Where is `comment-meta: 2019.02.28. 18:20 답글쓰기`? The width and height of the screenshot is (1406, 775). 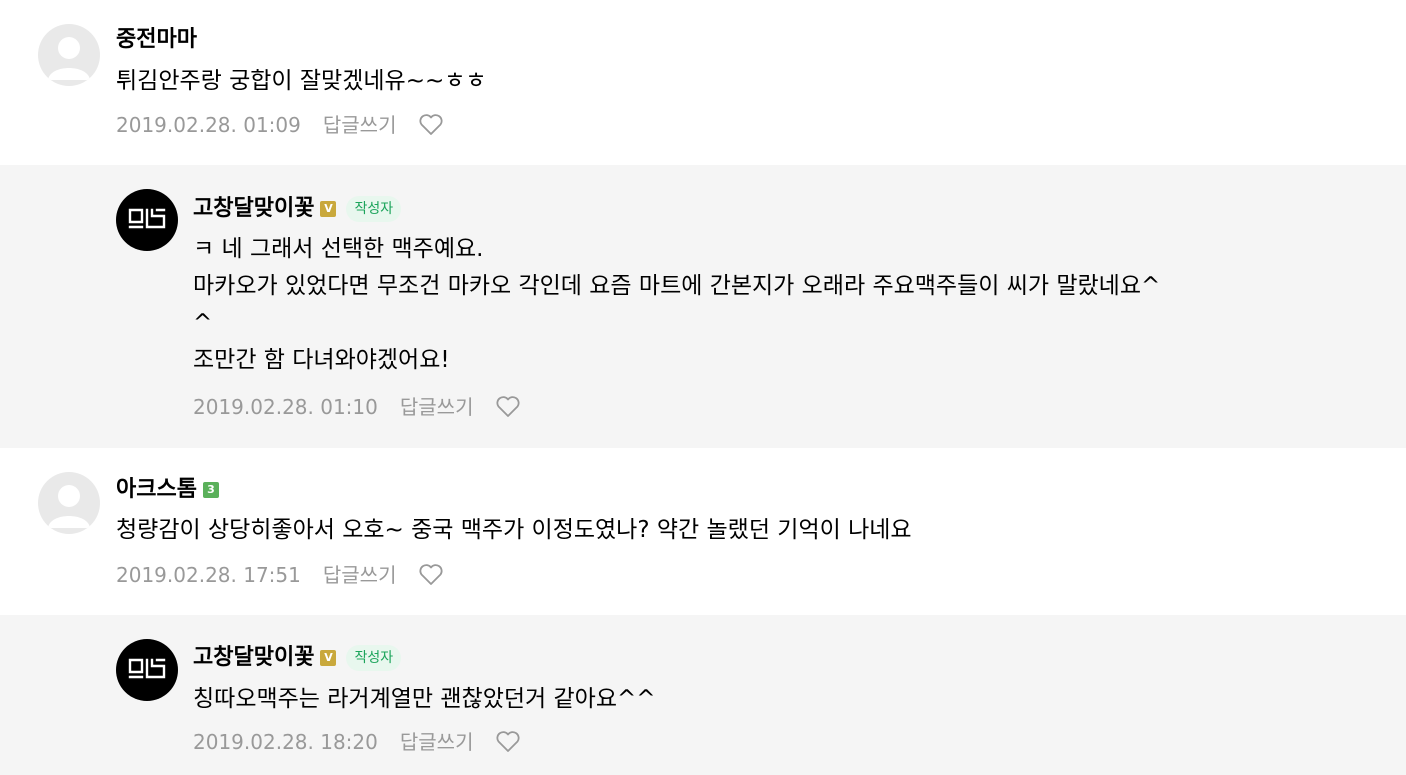
comment-meta: 2019.02.28. 18:20 답글쓰기 is located at coordinates (357, 742).